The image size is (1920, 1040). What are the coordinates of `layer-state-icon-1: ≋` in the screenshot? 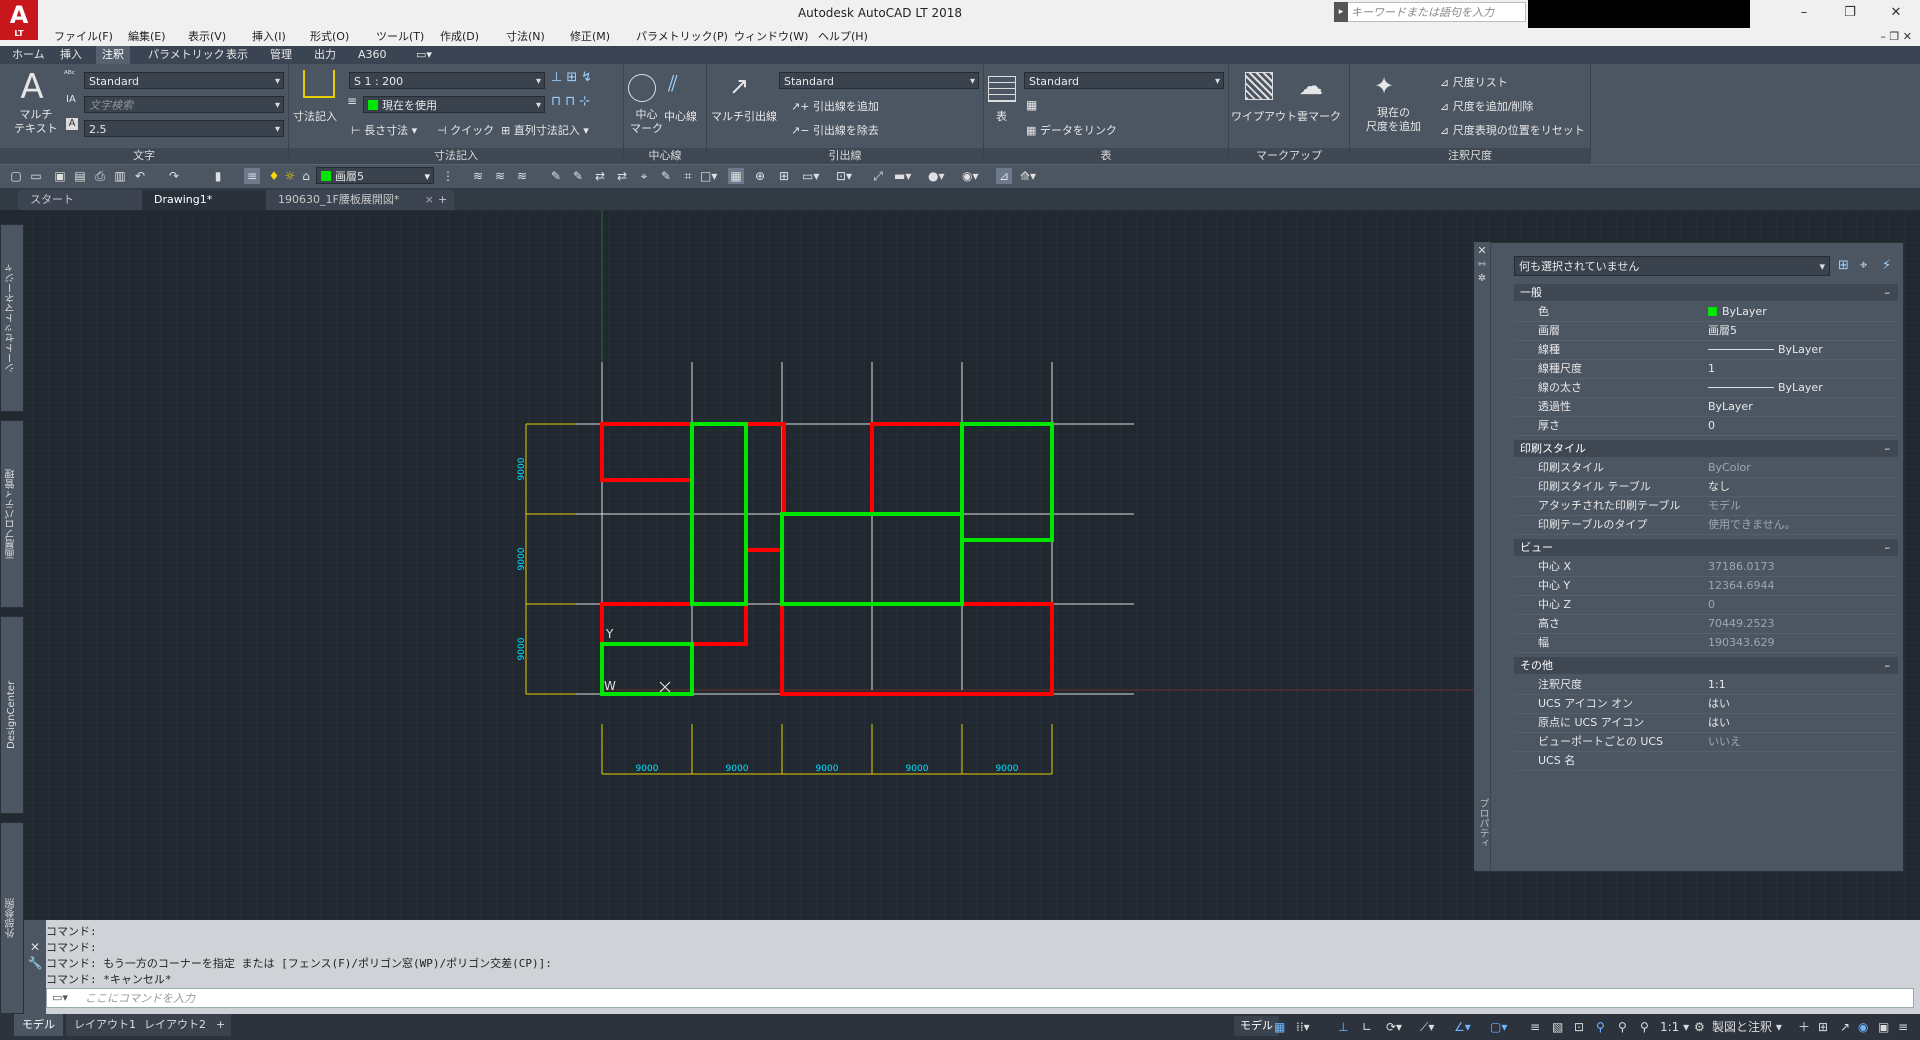 It's located at (478, 176).